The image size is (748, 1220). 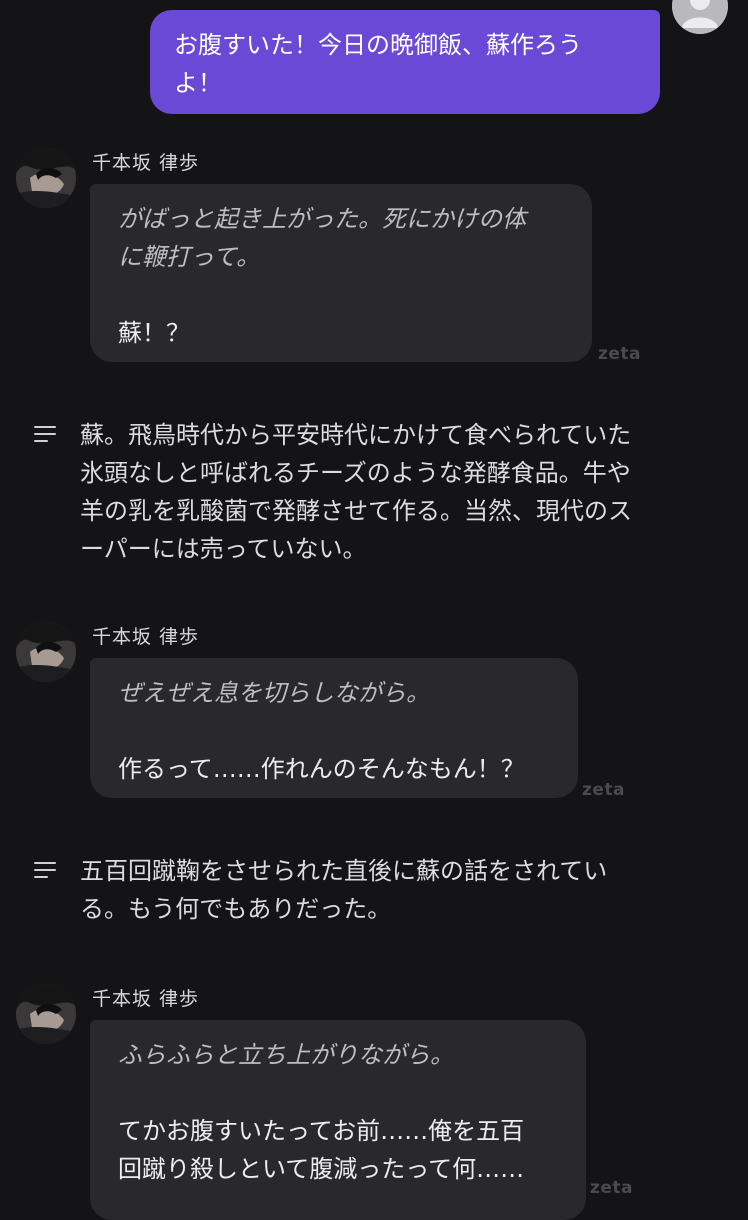 I want to click on speech-text: 蘇！？, so click(x=154, y=333).